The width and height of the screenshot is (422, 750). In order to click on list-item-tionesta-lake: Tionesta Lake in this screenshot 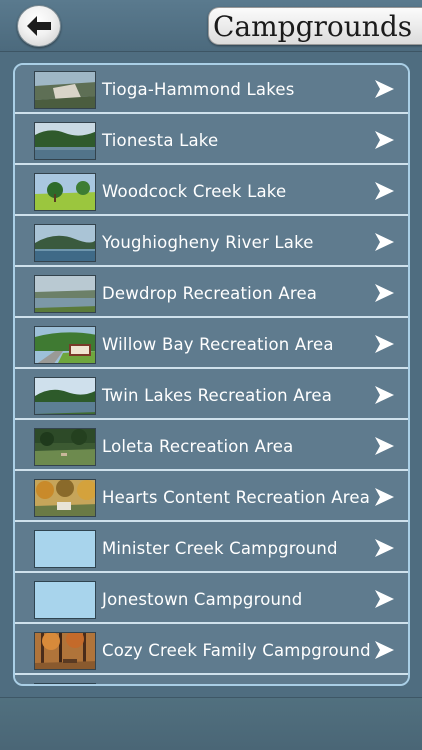, I will do `click(211, 140)`.